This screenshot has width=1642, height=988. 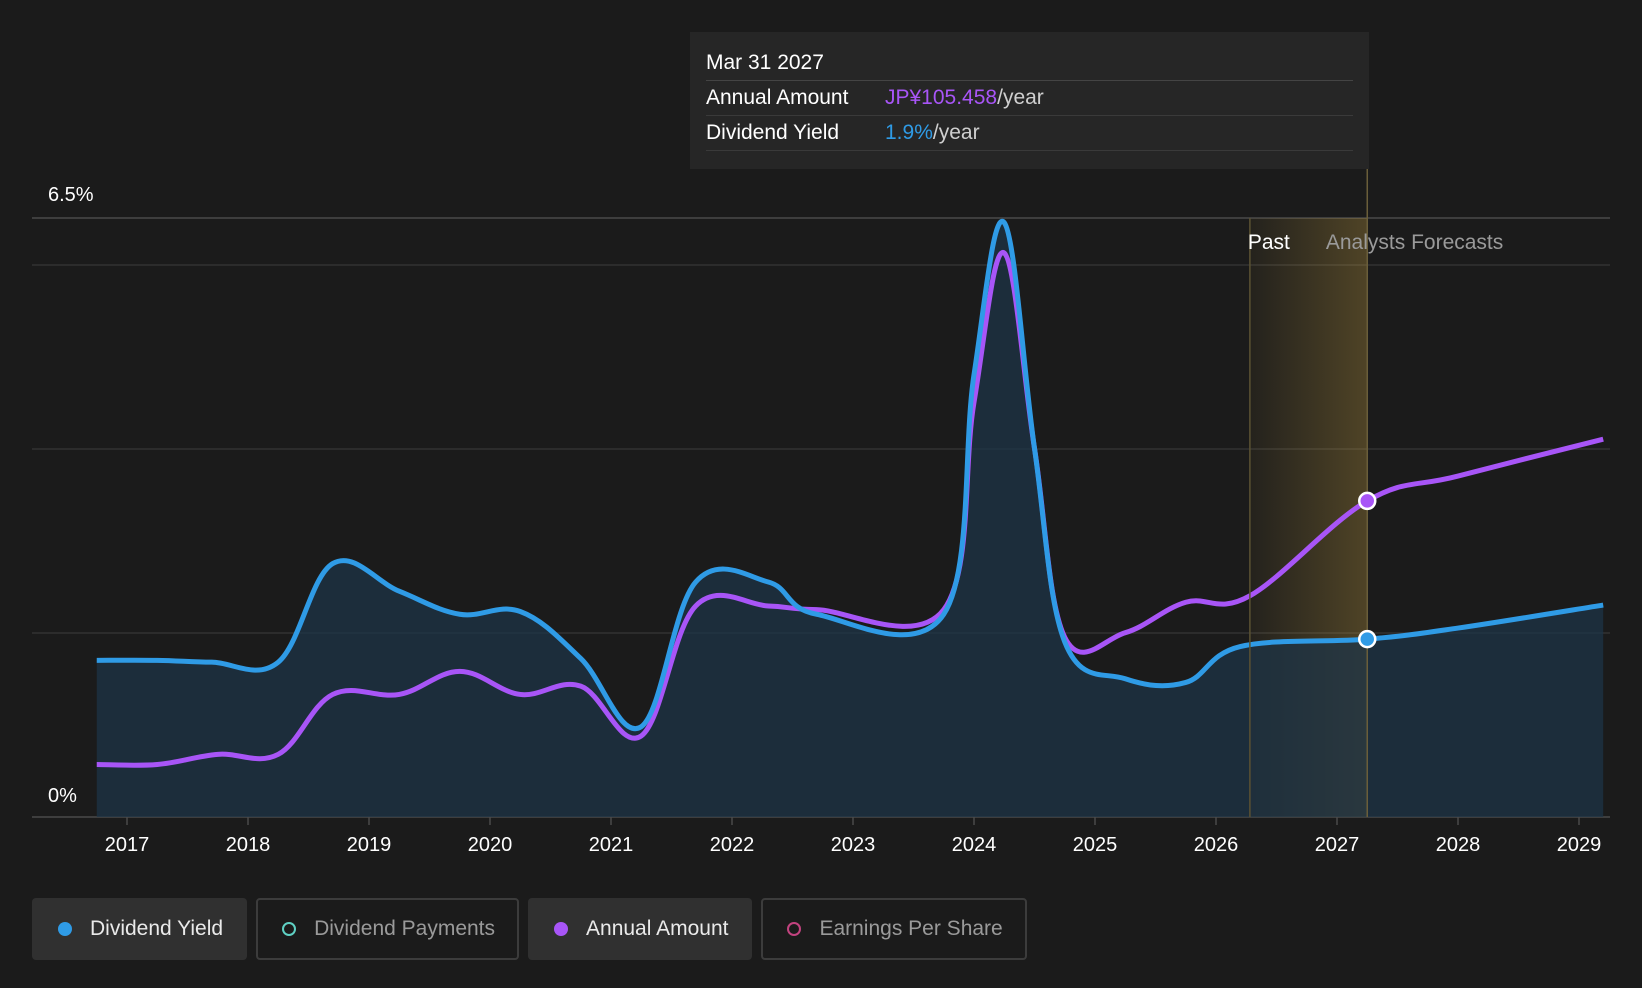 What do you see at coordinates (909, 132) in the screenshot?
I see `tooltip-yield-value: 1.9%` at bounding box center [909, 132].